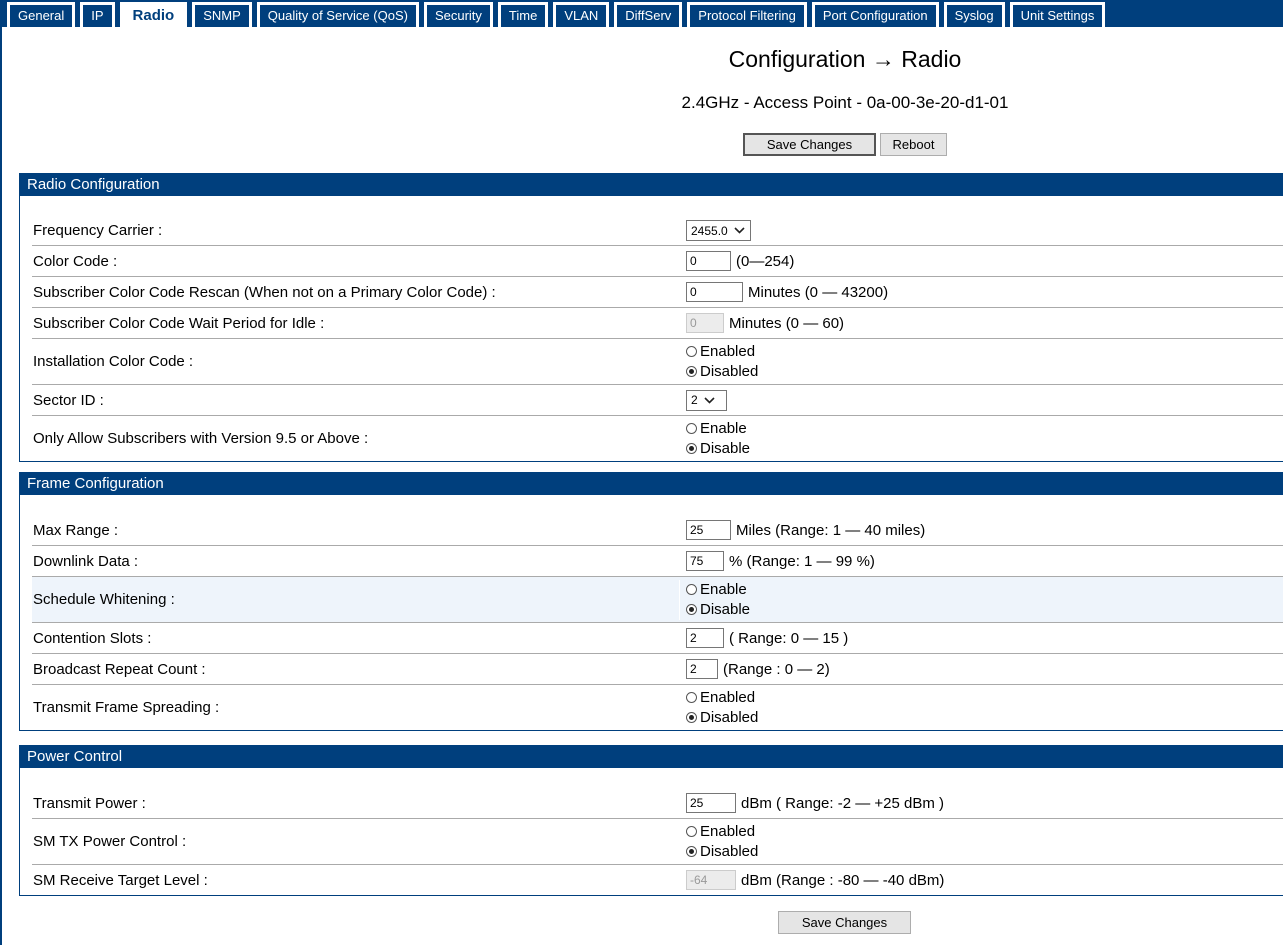 This screenshot has height=945, width=1283. I want to click on tab-syslog: Syslog, so click(974, 14).